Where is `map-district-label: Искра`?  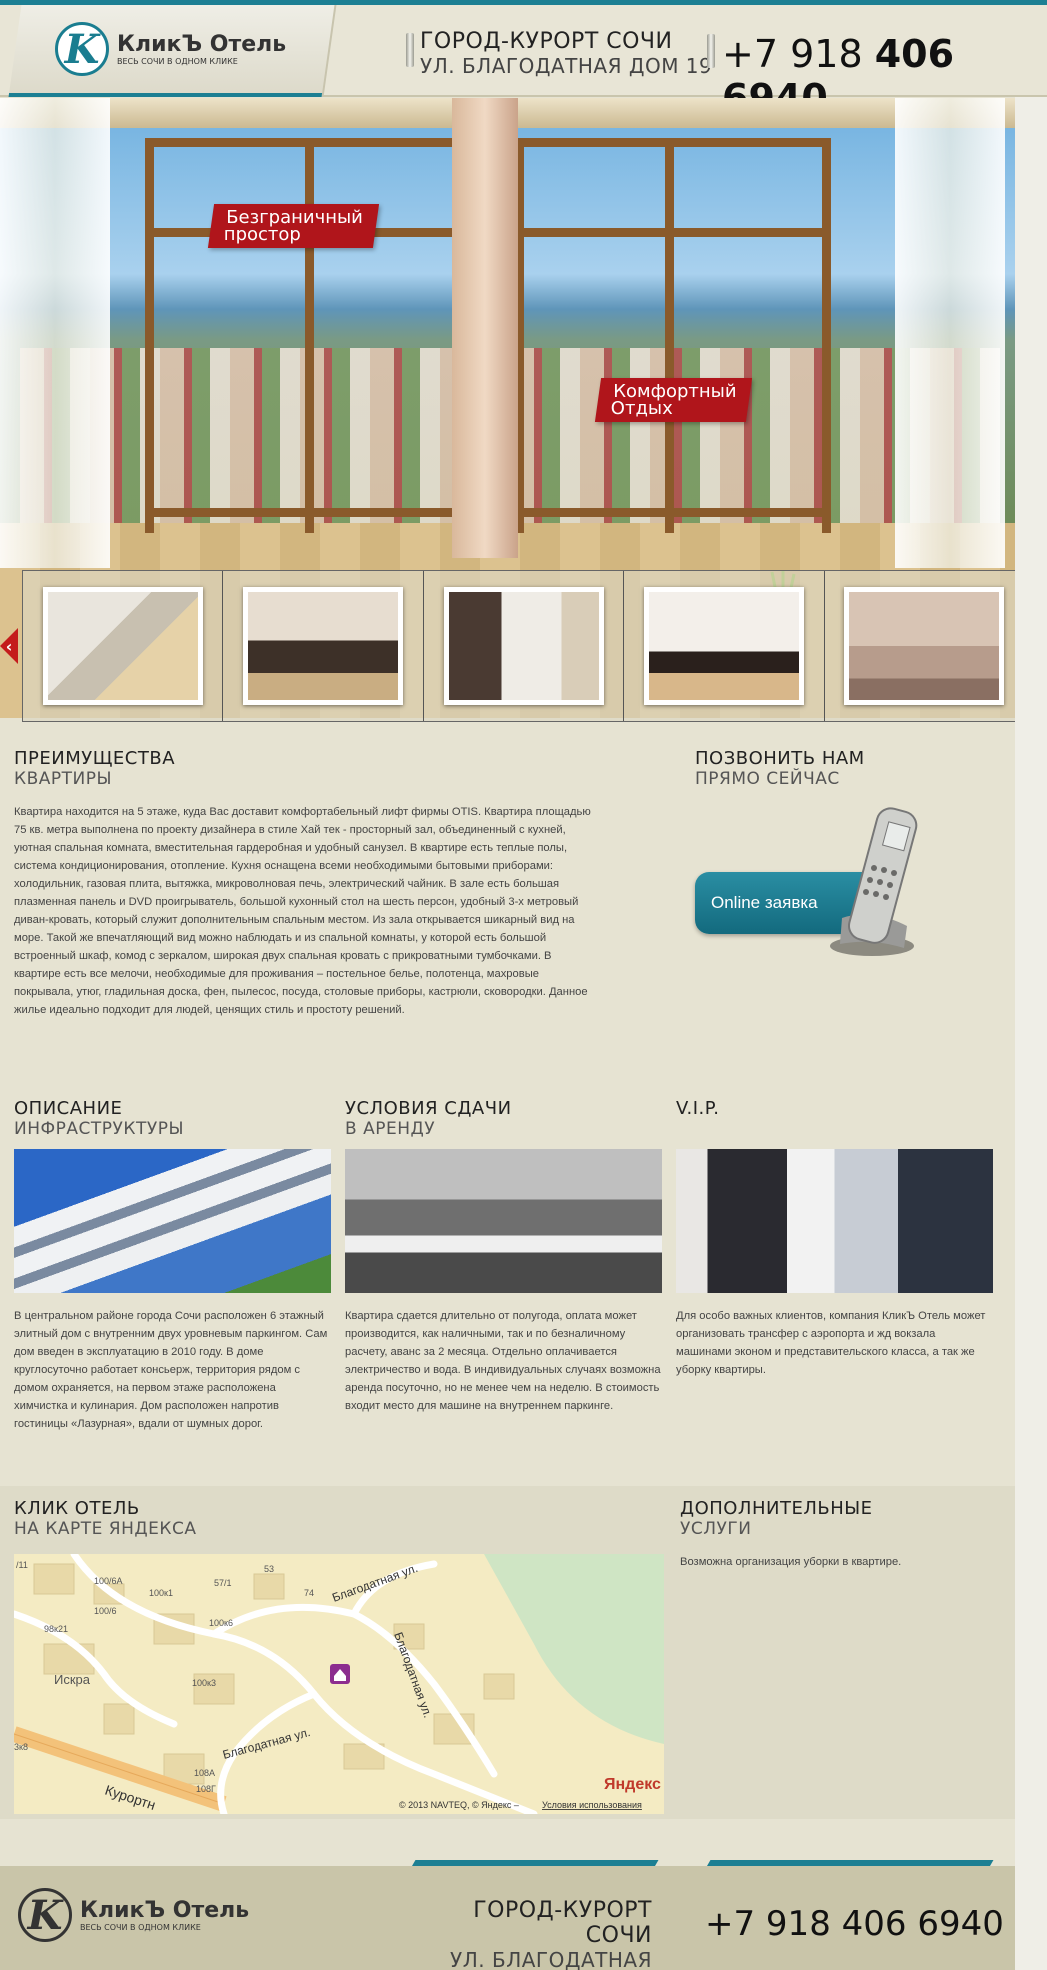
map-district-label: Искра is located at coordinates (72, 1679).